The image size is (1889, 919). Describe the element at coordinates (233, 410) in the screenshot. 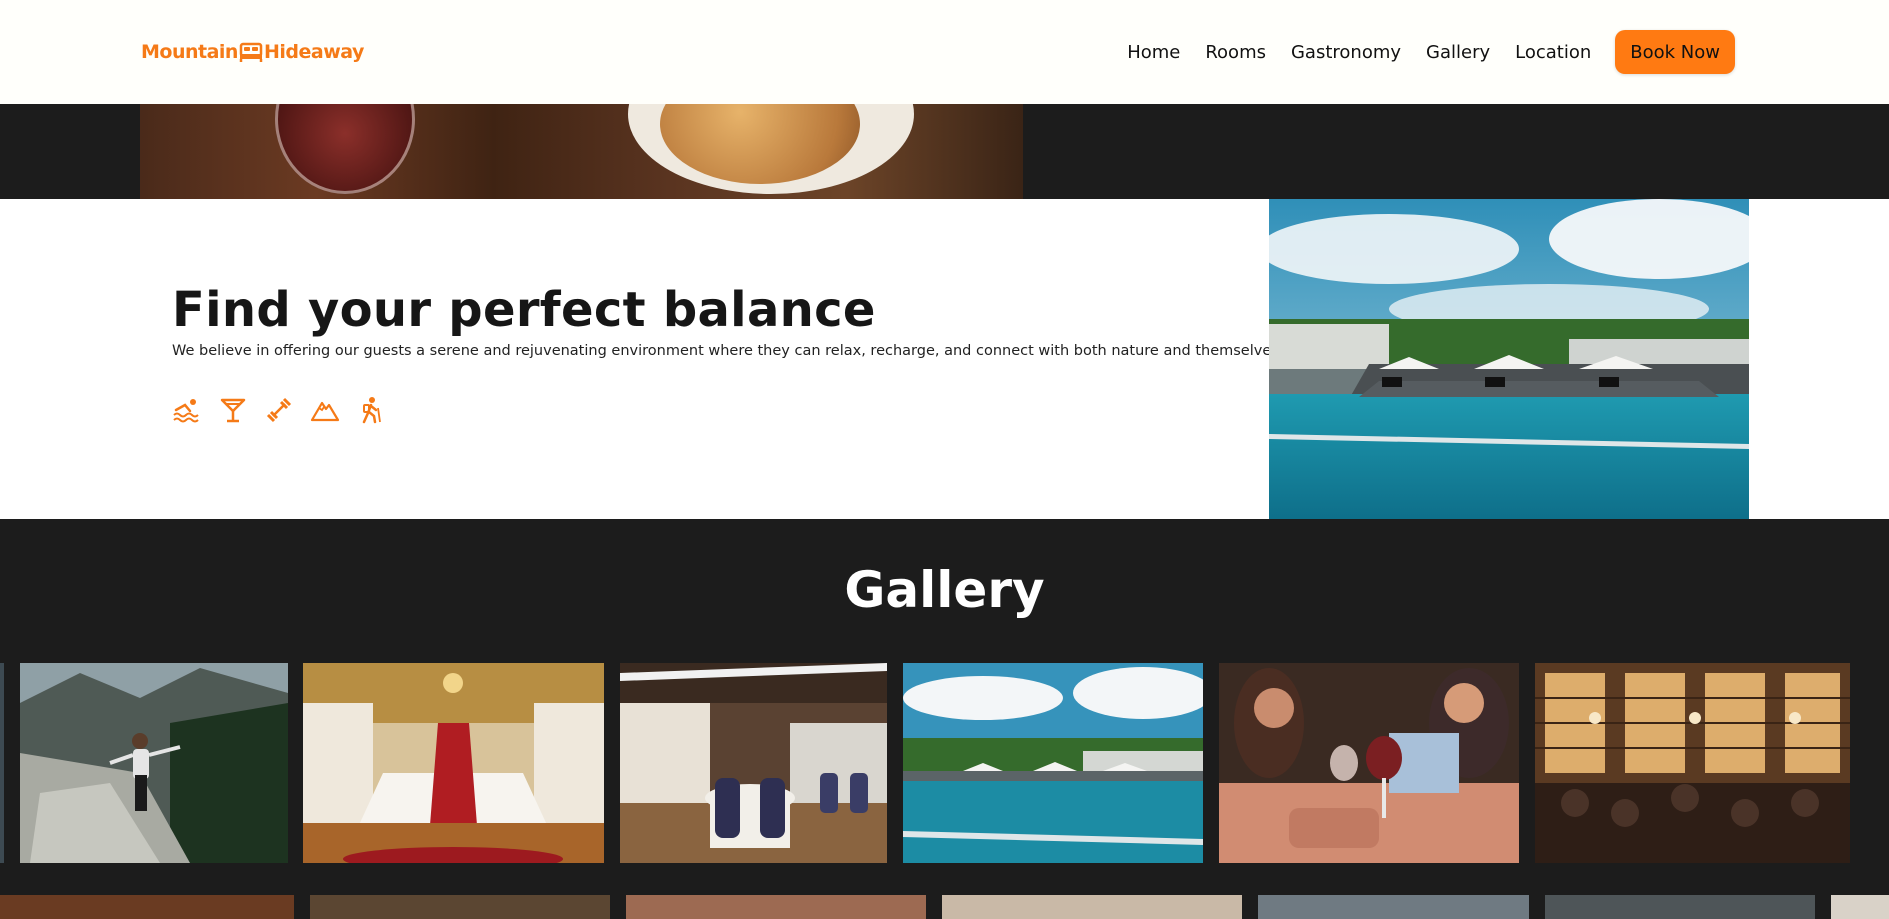

I see `cocktail-icon` at that location.